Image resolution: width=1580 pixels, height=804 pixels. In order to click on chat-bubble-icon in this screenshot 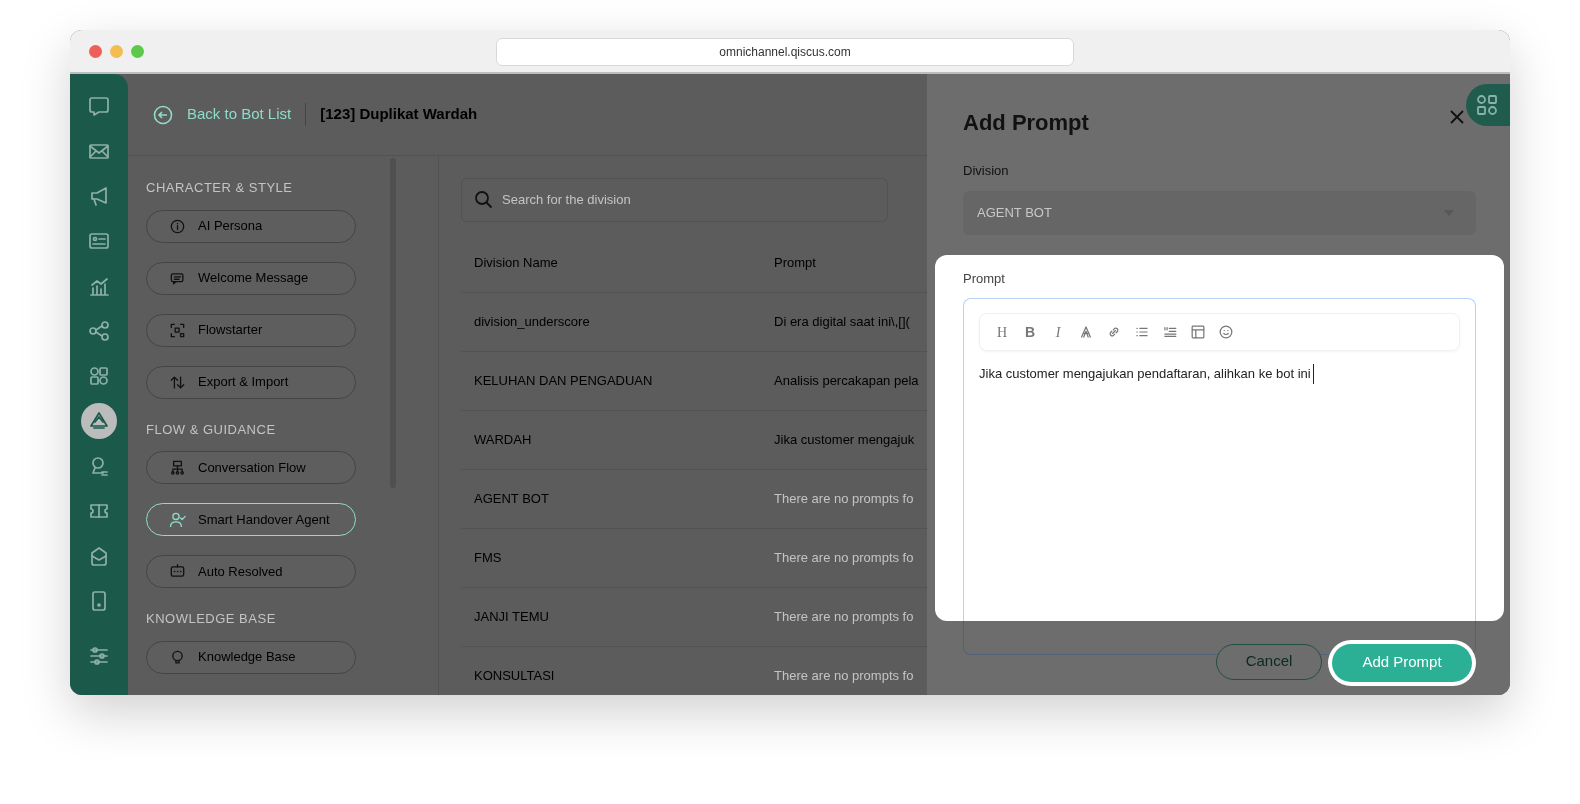, I will do `click(99, 106)`.